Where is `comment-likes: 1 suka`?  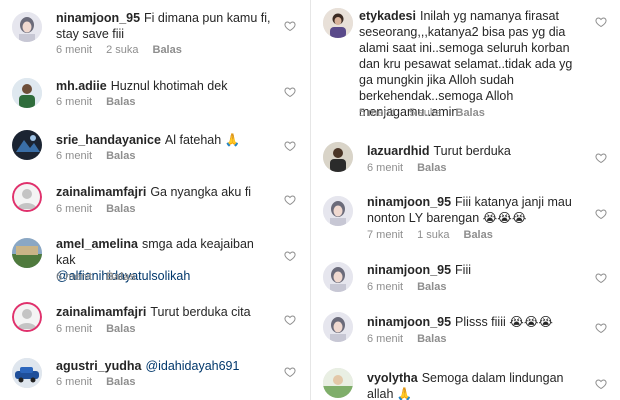 comment-likes: 1 suka is located at coordinates (433, 235).